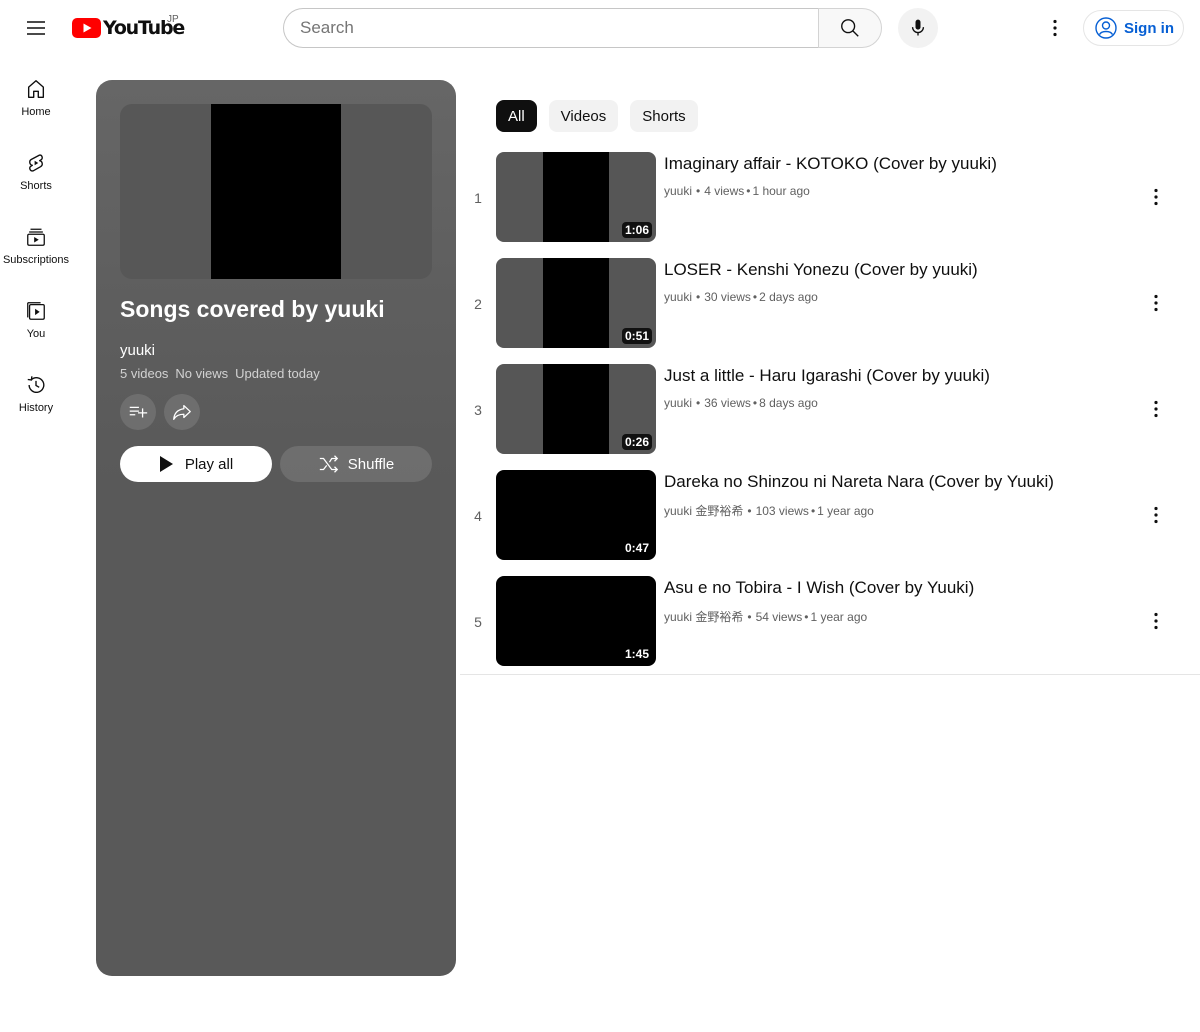  I want to click on play-all-button: Play all, so click(196, 464).